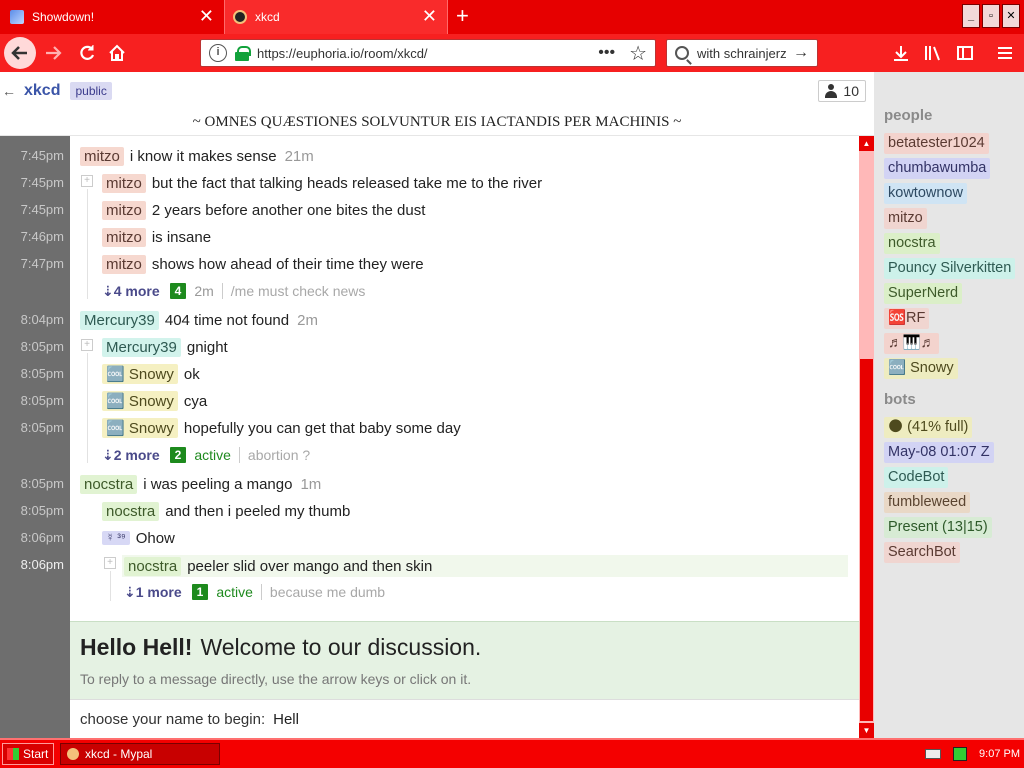 Image resolution: width=1024 pixels, height=768 pixels. I want to click on scroll-down-arrow-icon: ▼, so click(866, 730).